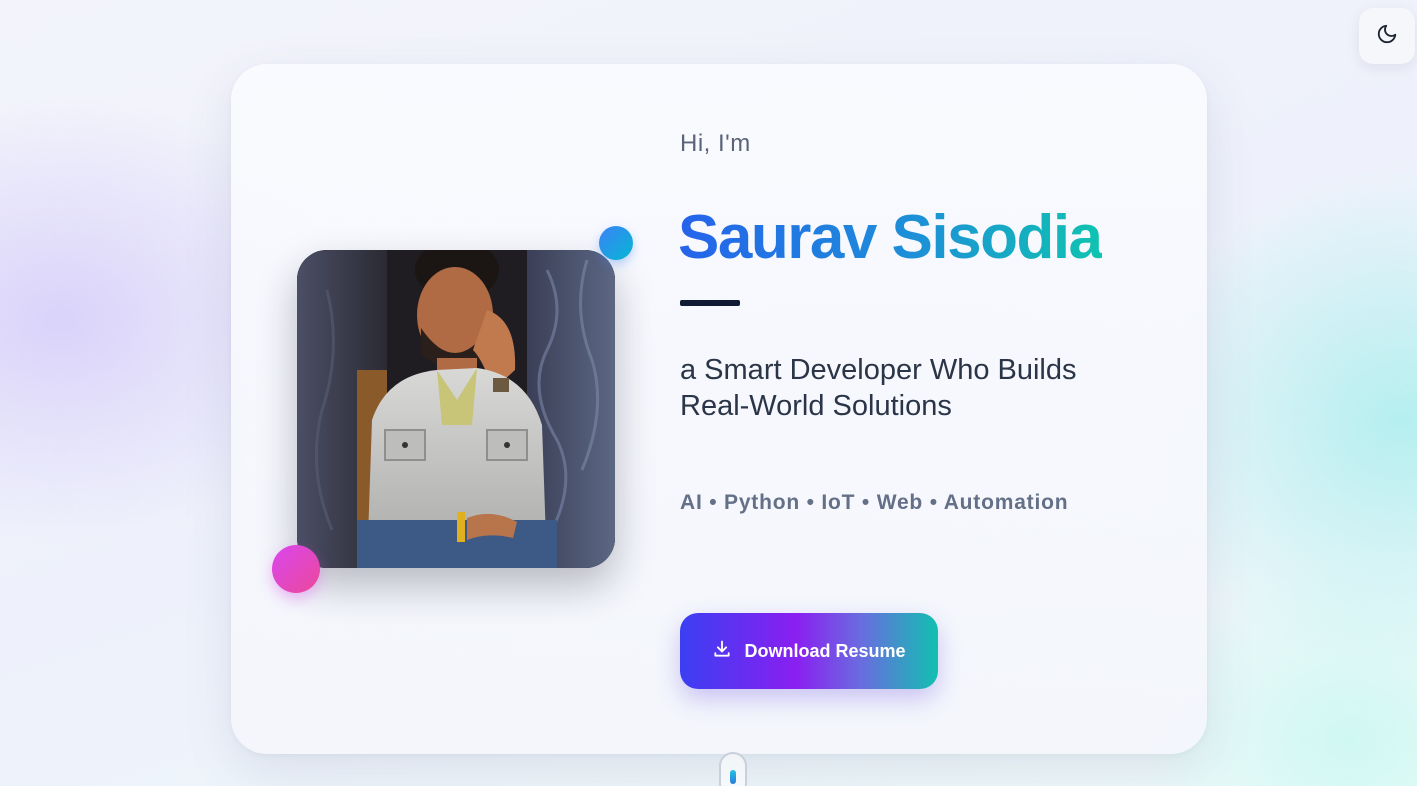 The height and width of the screenshot is (786, 1417). I want to click on download-resume-button: Download Resume, so click(809, 651).